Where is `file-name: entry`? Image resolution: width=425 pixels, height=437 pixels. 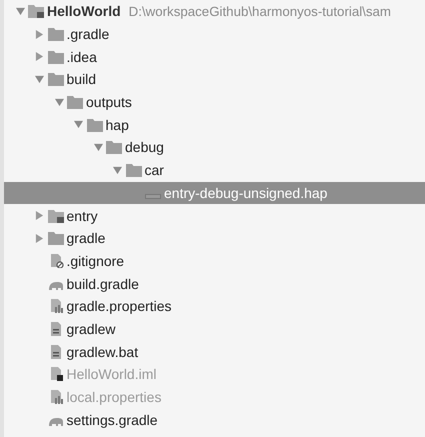 file-name: entry is located at coordinates (82, 216).